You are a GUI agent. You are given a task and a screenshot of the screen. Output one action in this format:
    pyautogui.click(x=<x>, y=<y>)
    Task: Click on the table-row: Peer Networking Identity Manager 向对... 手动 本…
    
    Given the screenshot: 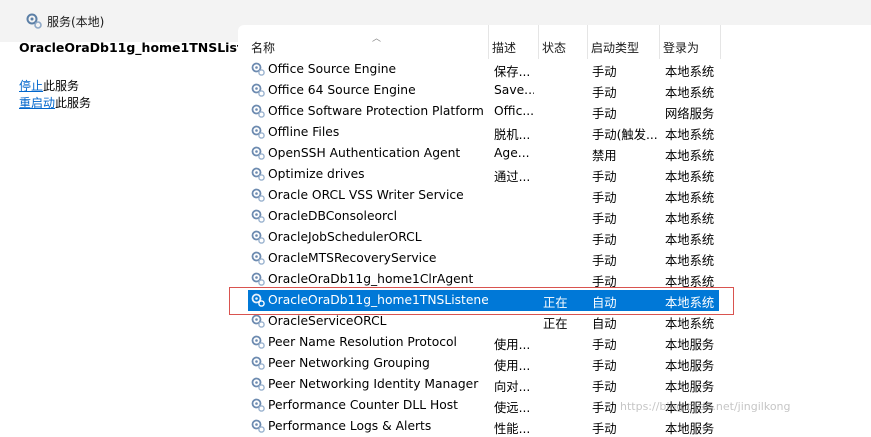 What is the action you would take?
    pyautogui.click(x=483, y=384)
    